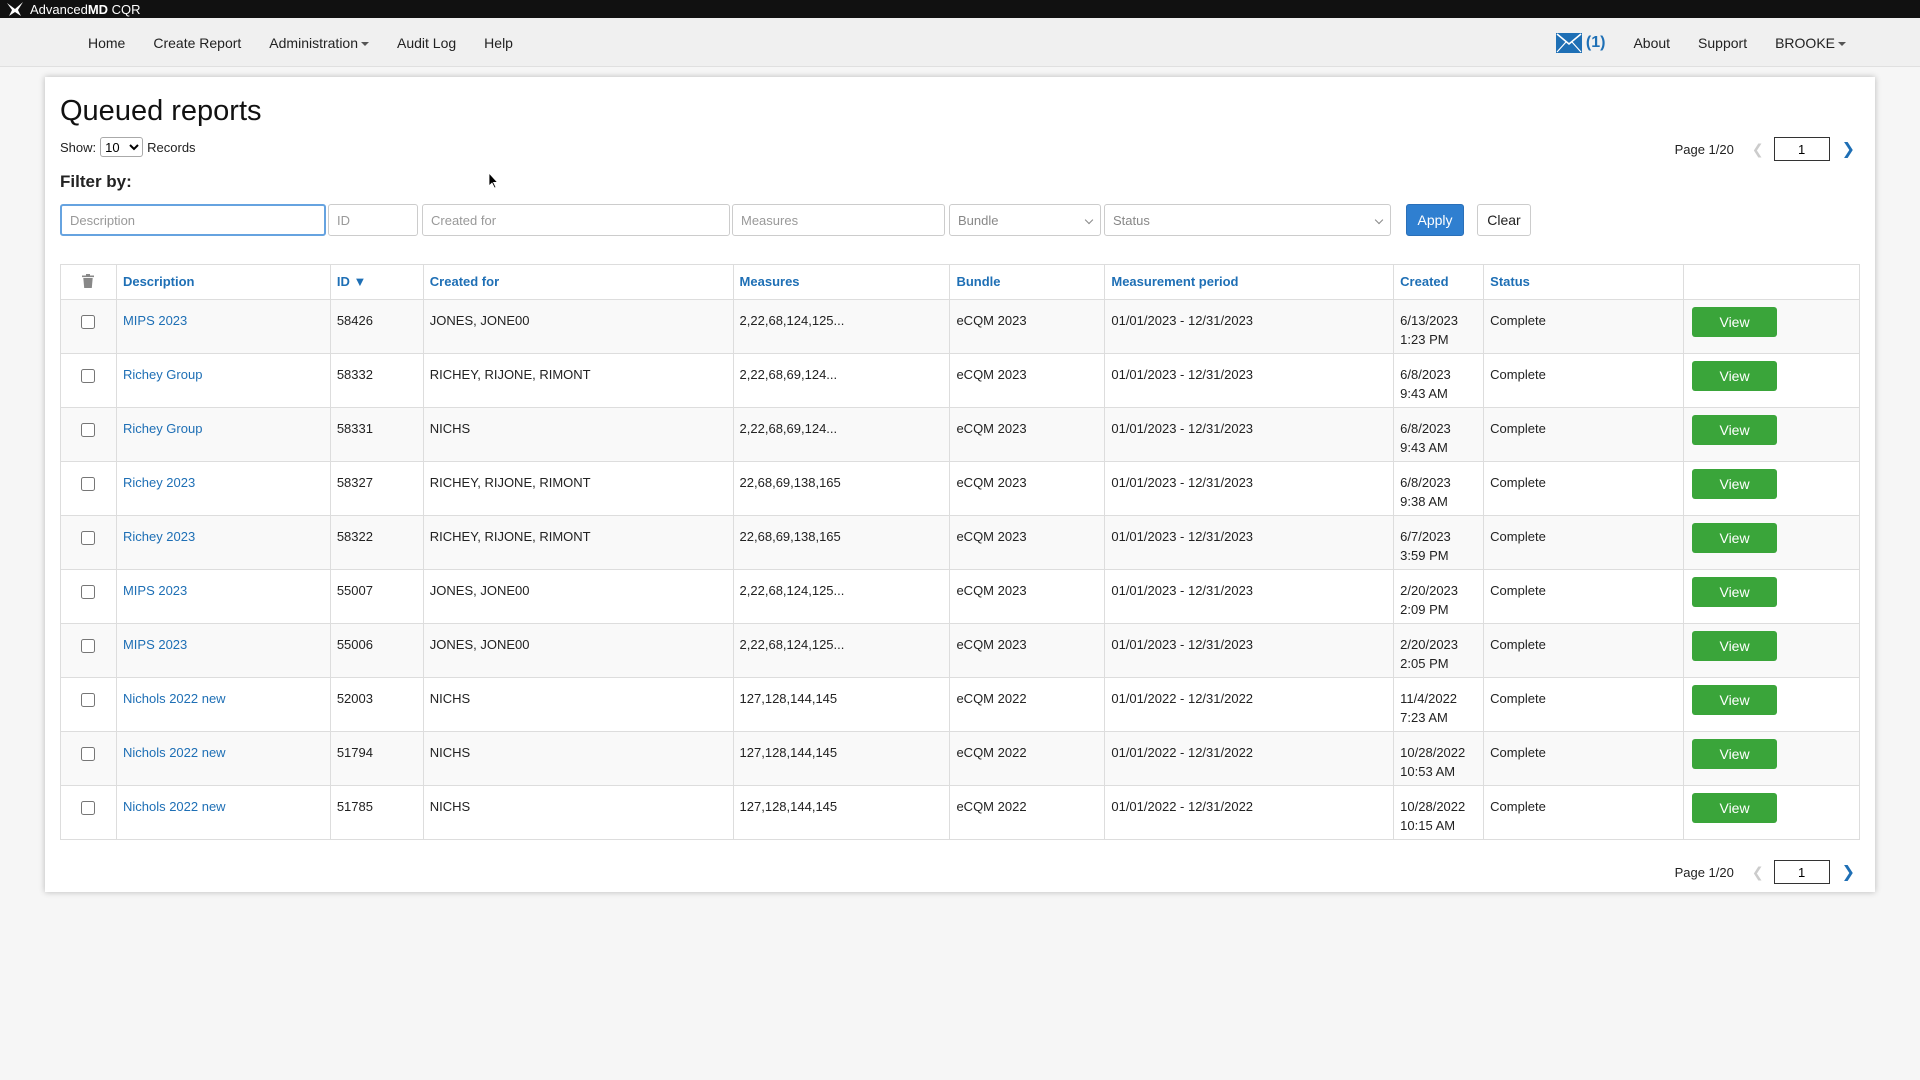 This screenshot has width=1920, height=1080. I want to click on created-cell: 10/28/2022 10:53 AM, so click(1439, 758).